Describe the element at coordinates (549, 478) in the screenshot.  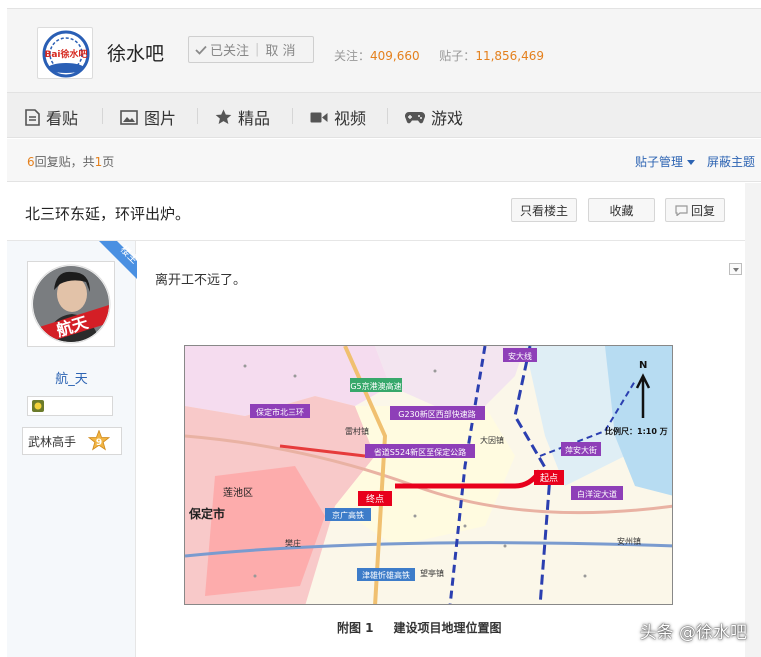
I see `svg-text: 起点` at that location.